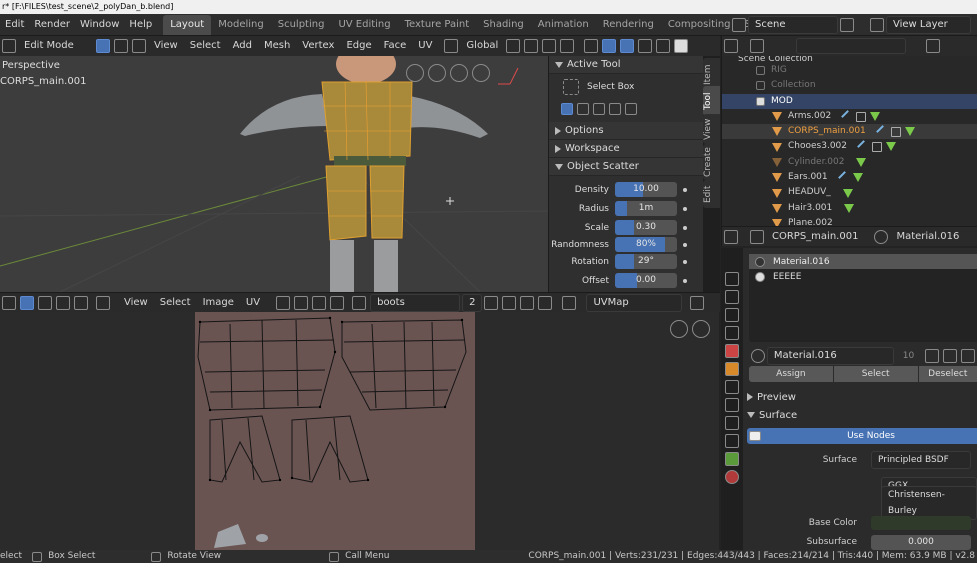 The height and width of the screenshot is (563, 977). I want to click on sticky-select-icon, so click(103, 302).